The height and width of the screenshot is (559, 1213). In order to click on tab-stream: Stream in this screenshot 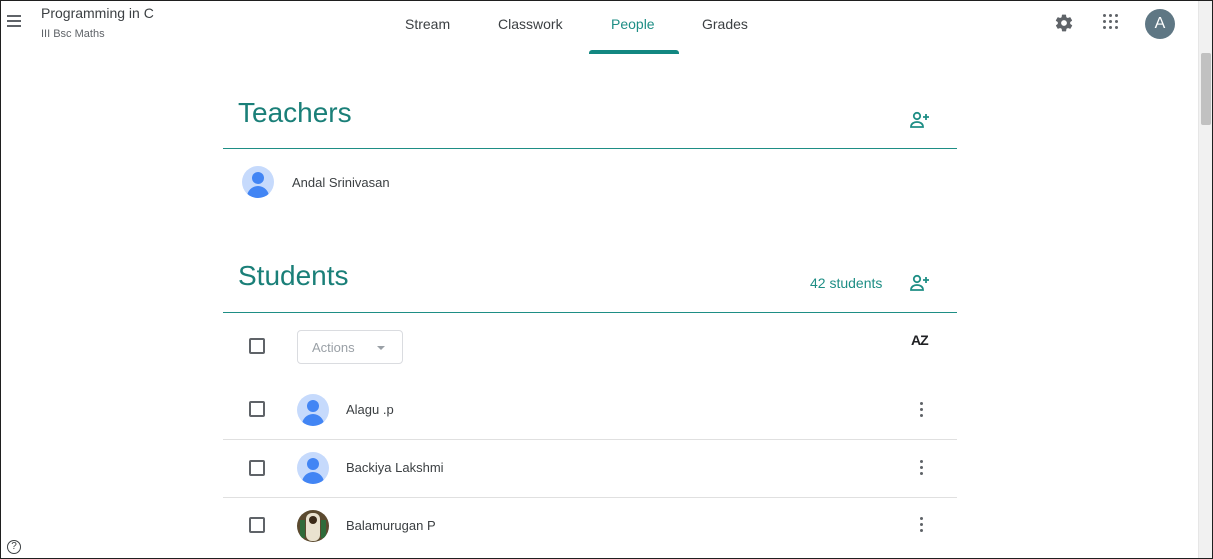, I will do `click(427, 24)`.